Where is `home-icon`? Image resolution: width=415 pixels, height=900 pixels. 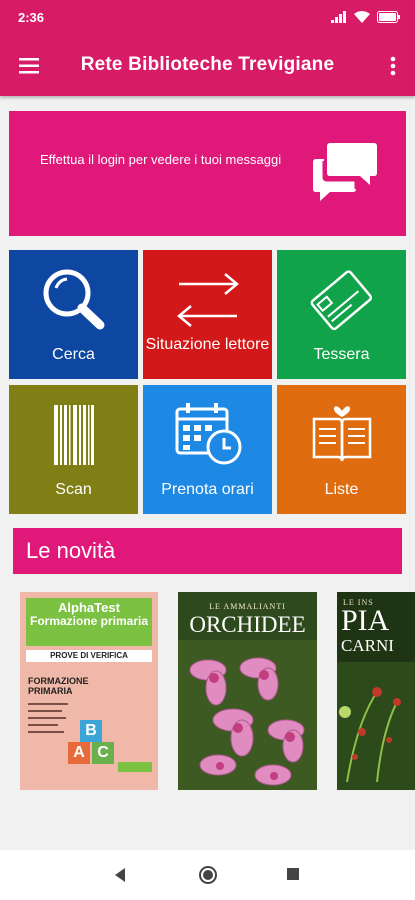
home-icon is located at coordinates (208, 875).